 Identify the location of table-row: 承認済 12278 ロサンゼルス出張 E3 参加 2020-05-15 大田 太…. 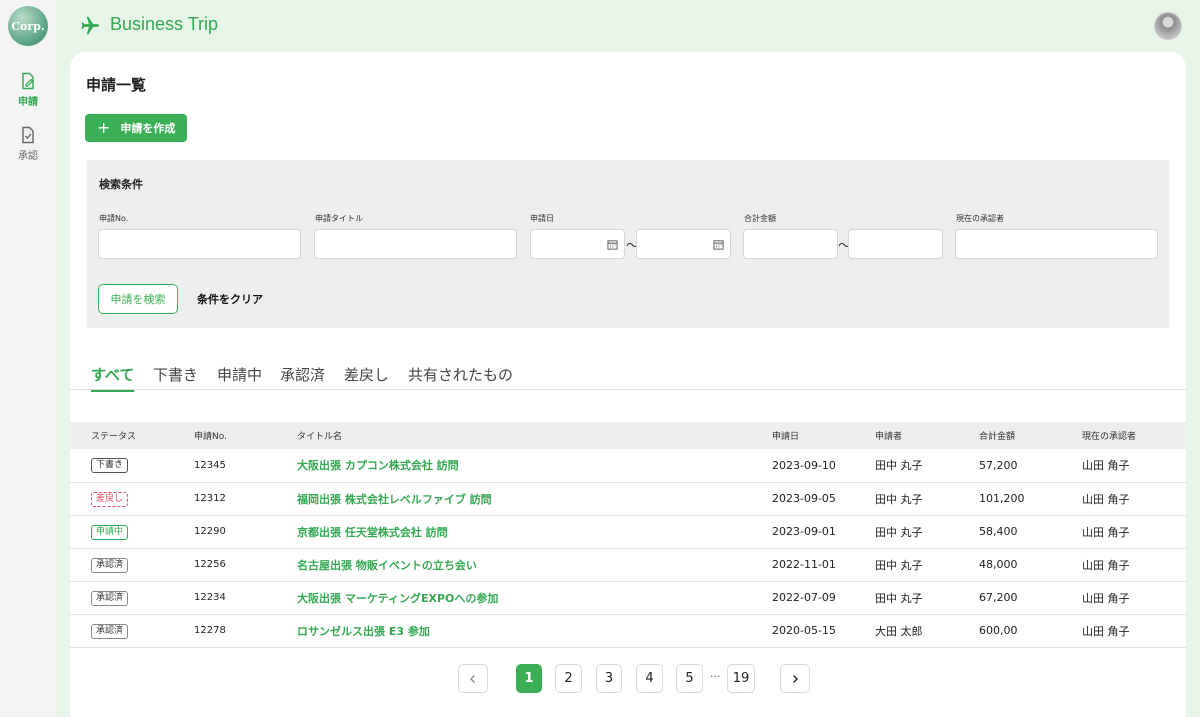
(628, 630).